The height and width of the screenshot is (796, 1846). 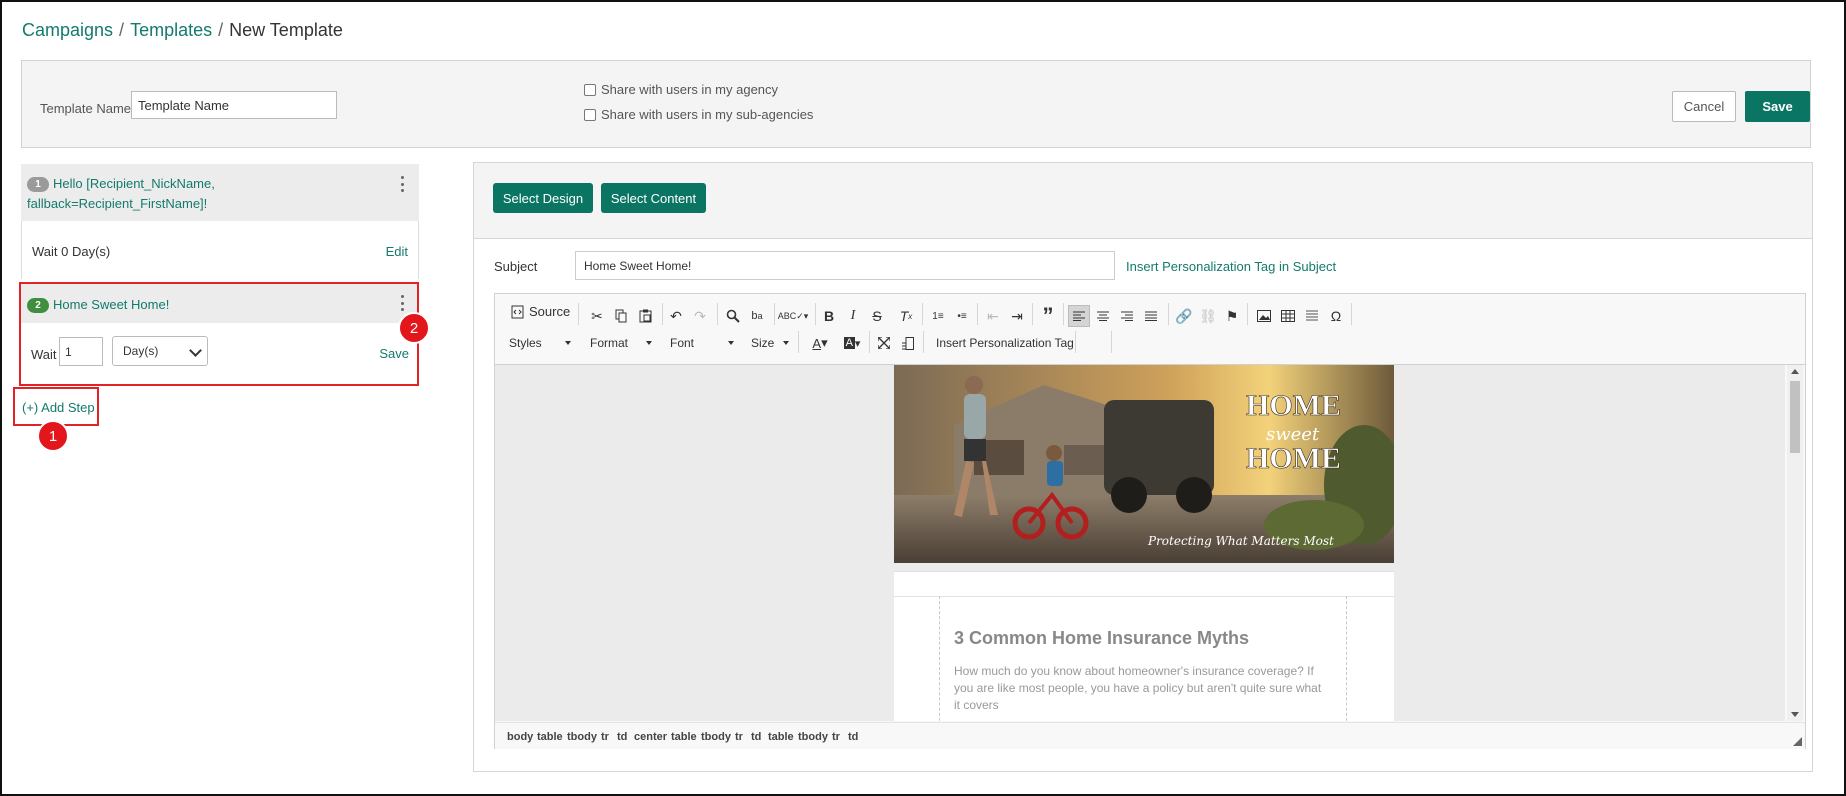 What do you see at coordinates (1151, 316) in the screenshot?
I see `justify-icon` at bounding box center [1151, 316].